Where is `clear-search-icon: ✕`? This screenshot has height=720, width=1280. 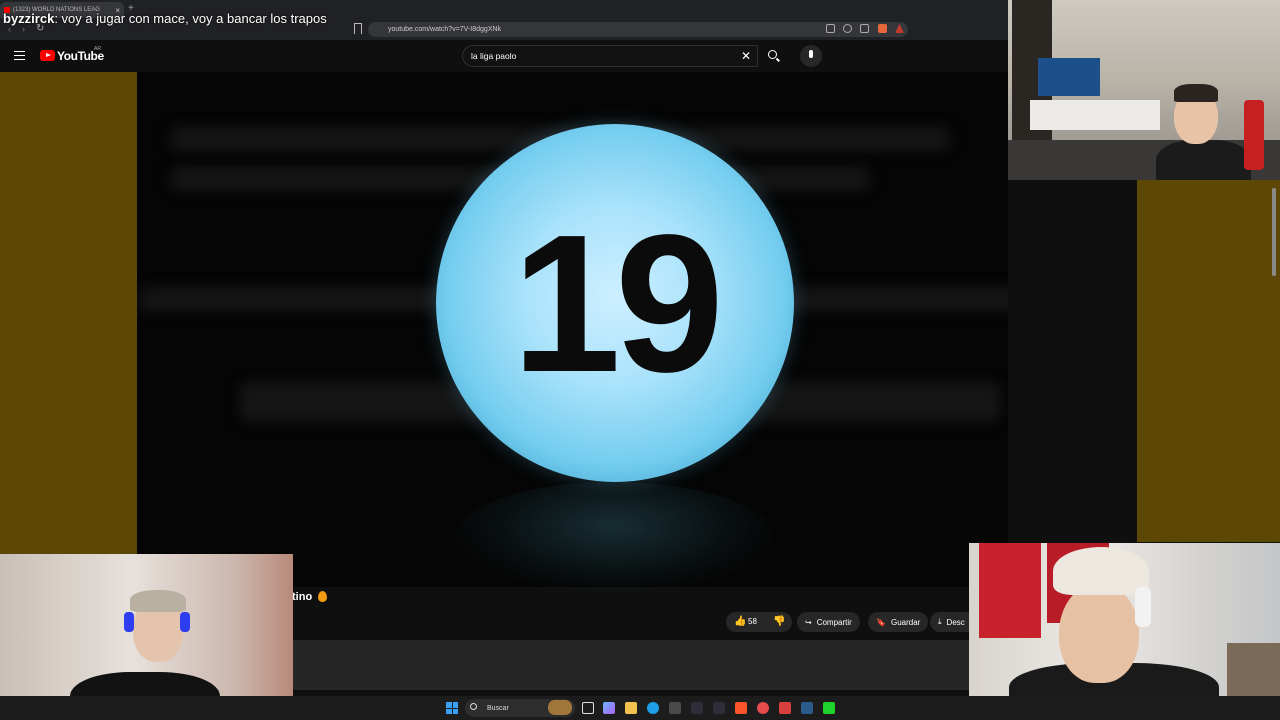
clear-search-icon: ✕ is located at coordinates (746, 56).